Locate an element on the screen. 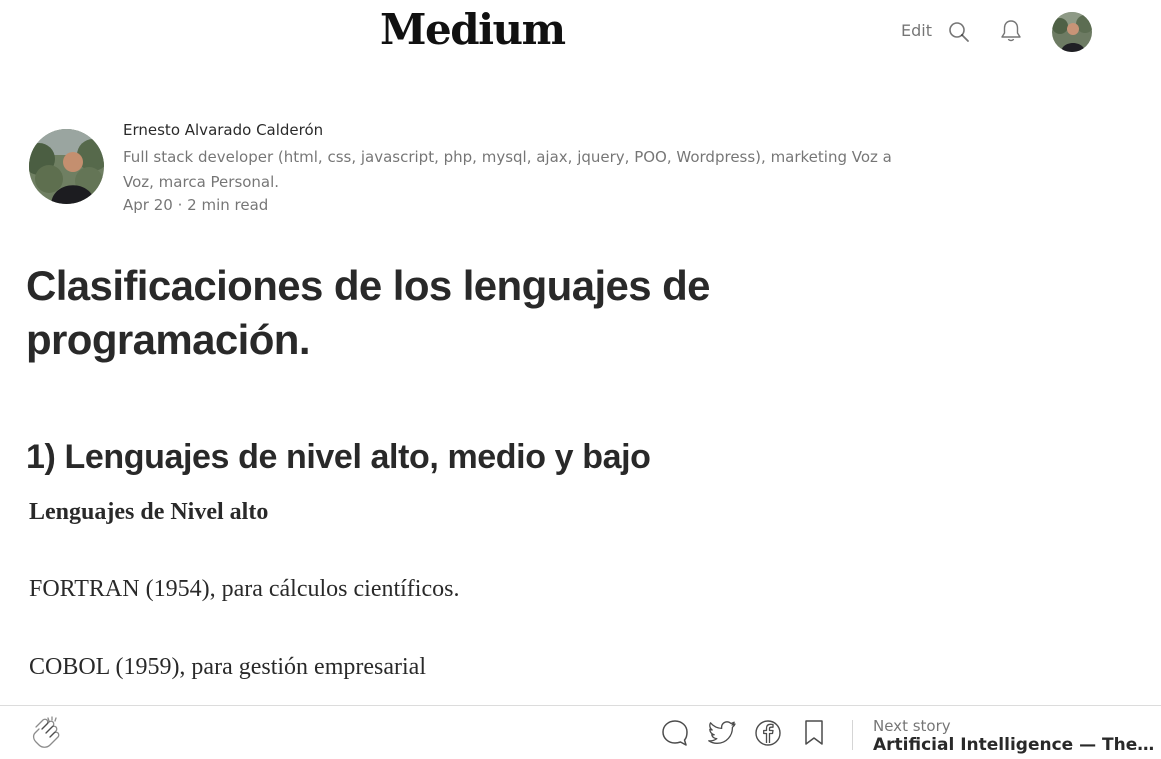 The width and height of the screenshot is (1161, 759). bar-divider is located at coordinates (852, 735).